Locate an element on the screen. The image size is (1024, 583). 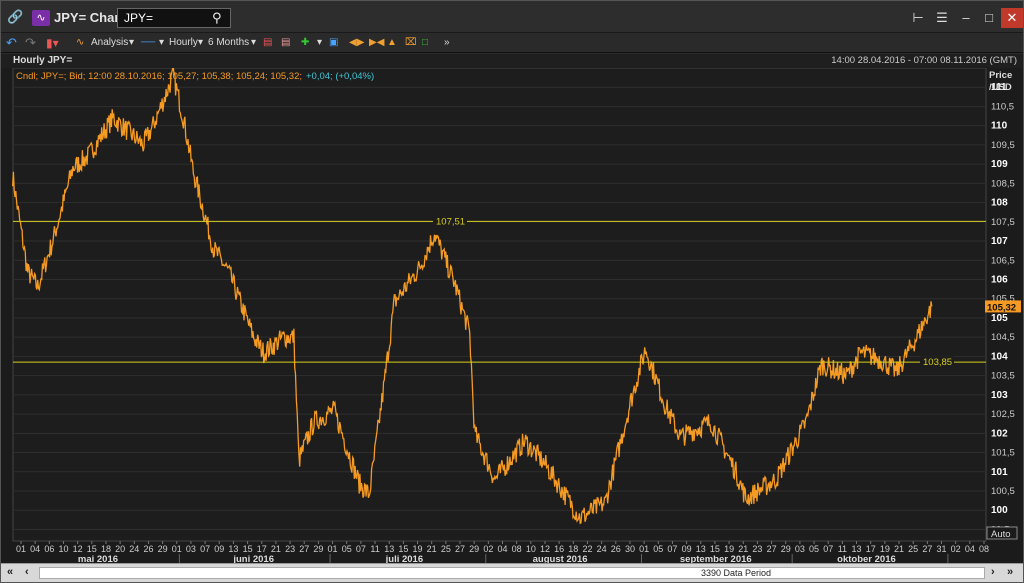
redo-icon: ↷ is located at coordinates (30, 43).